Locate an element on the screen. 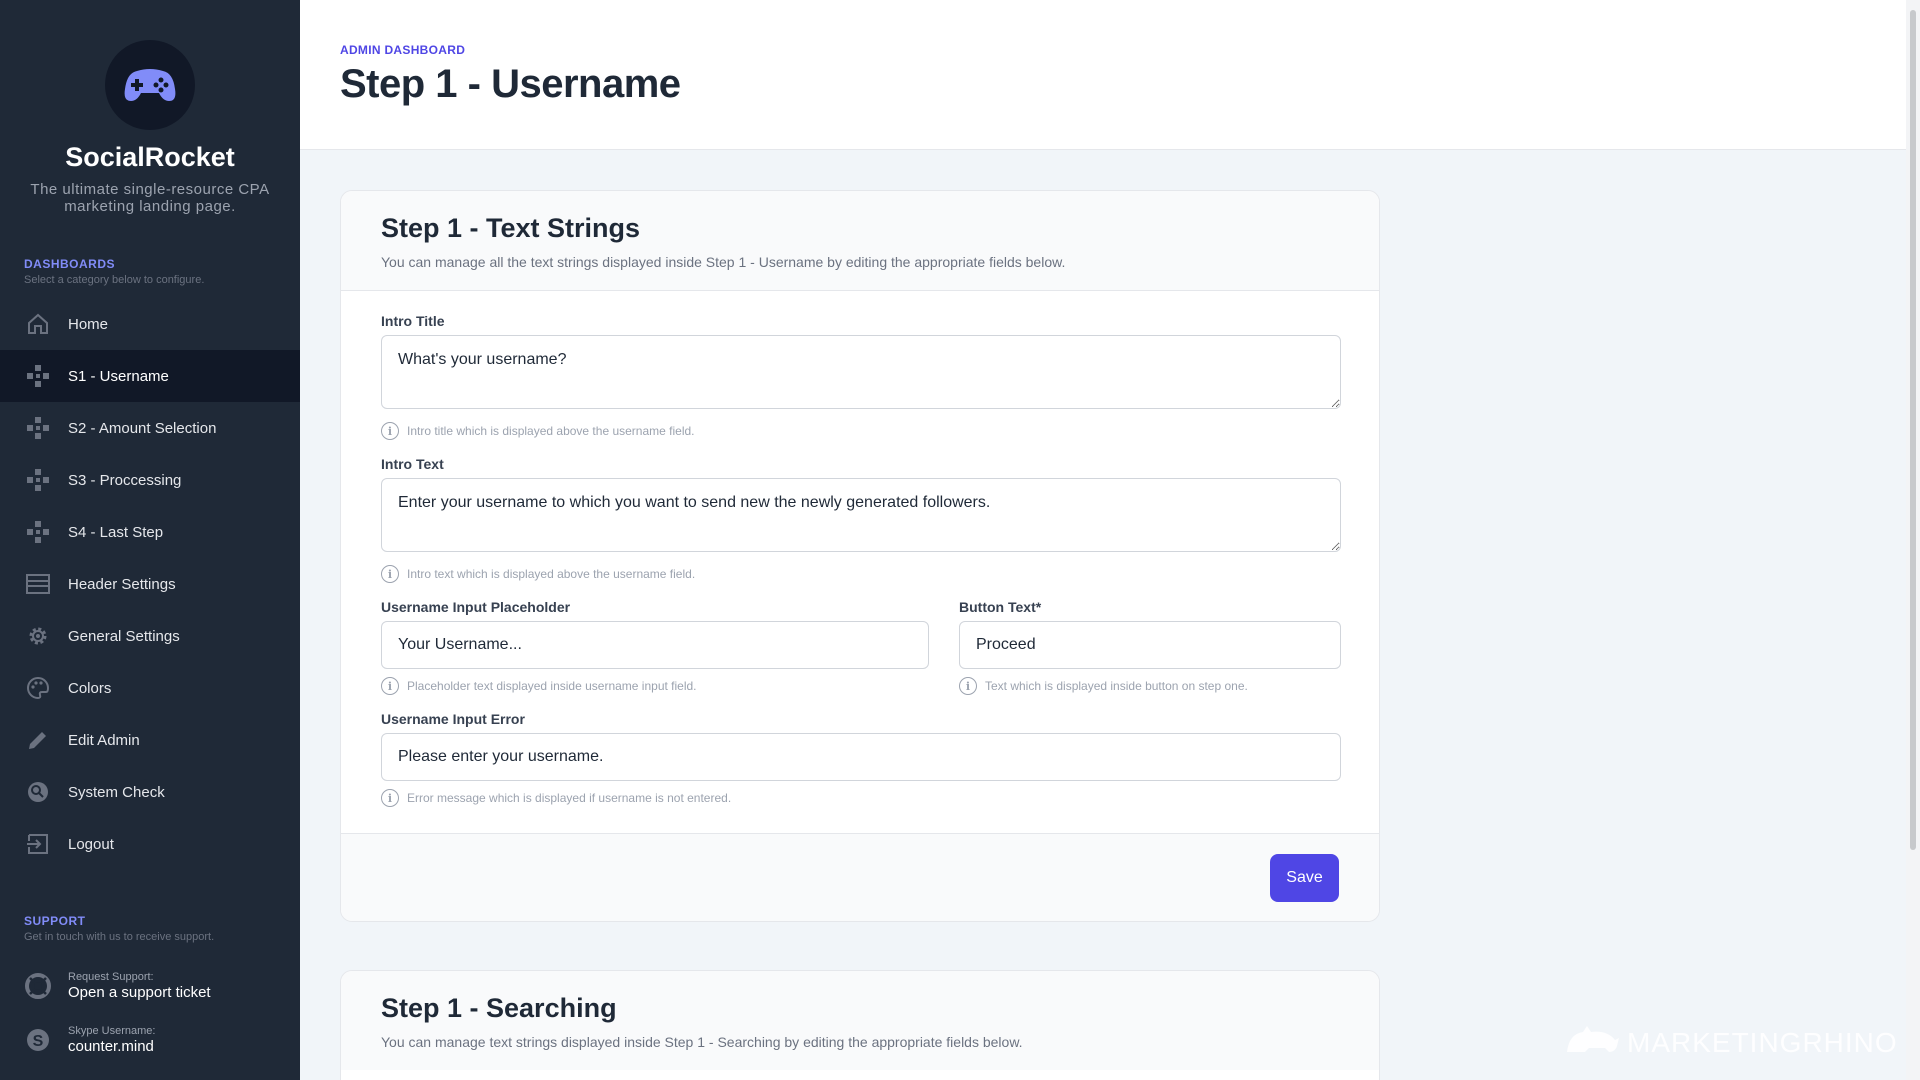  breadcrumb: ADMIN DASHBOARD is located at coordinates (402, 50).